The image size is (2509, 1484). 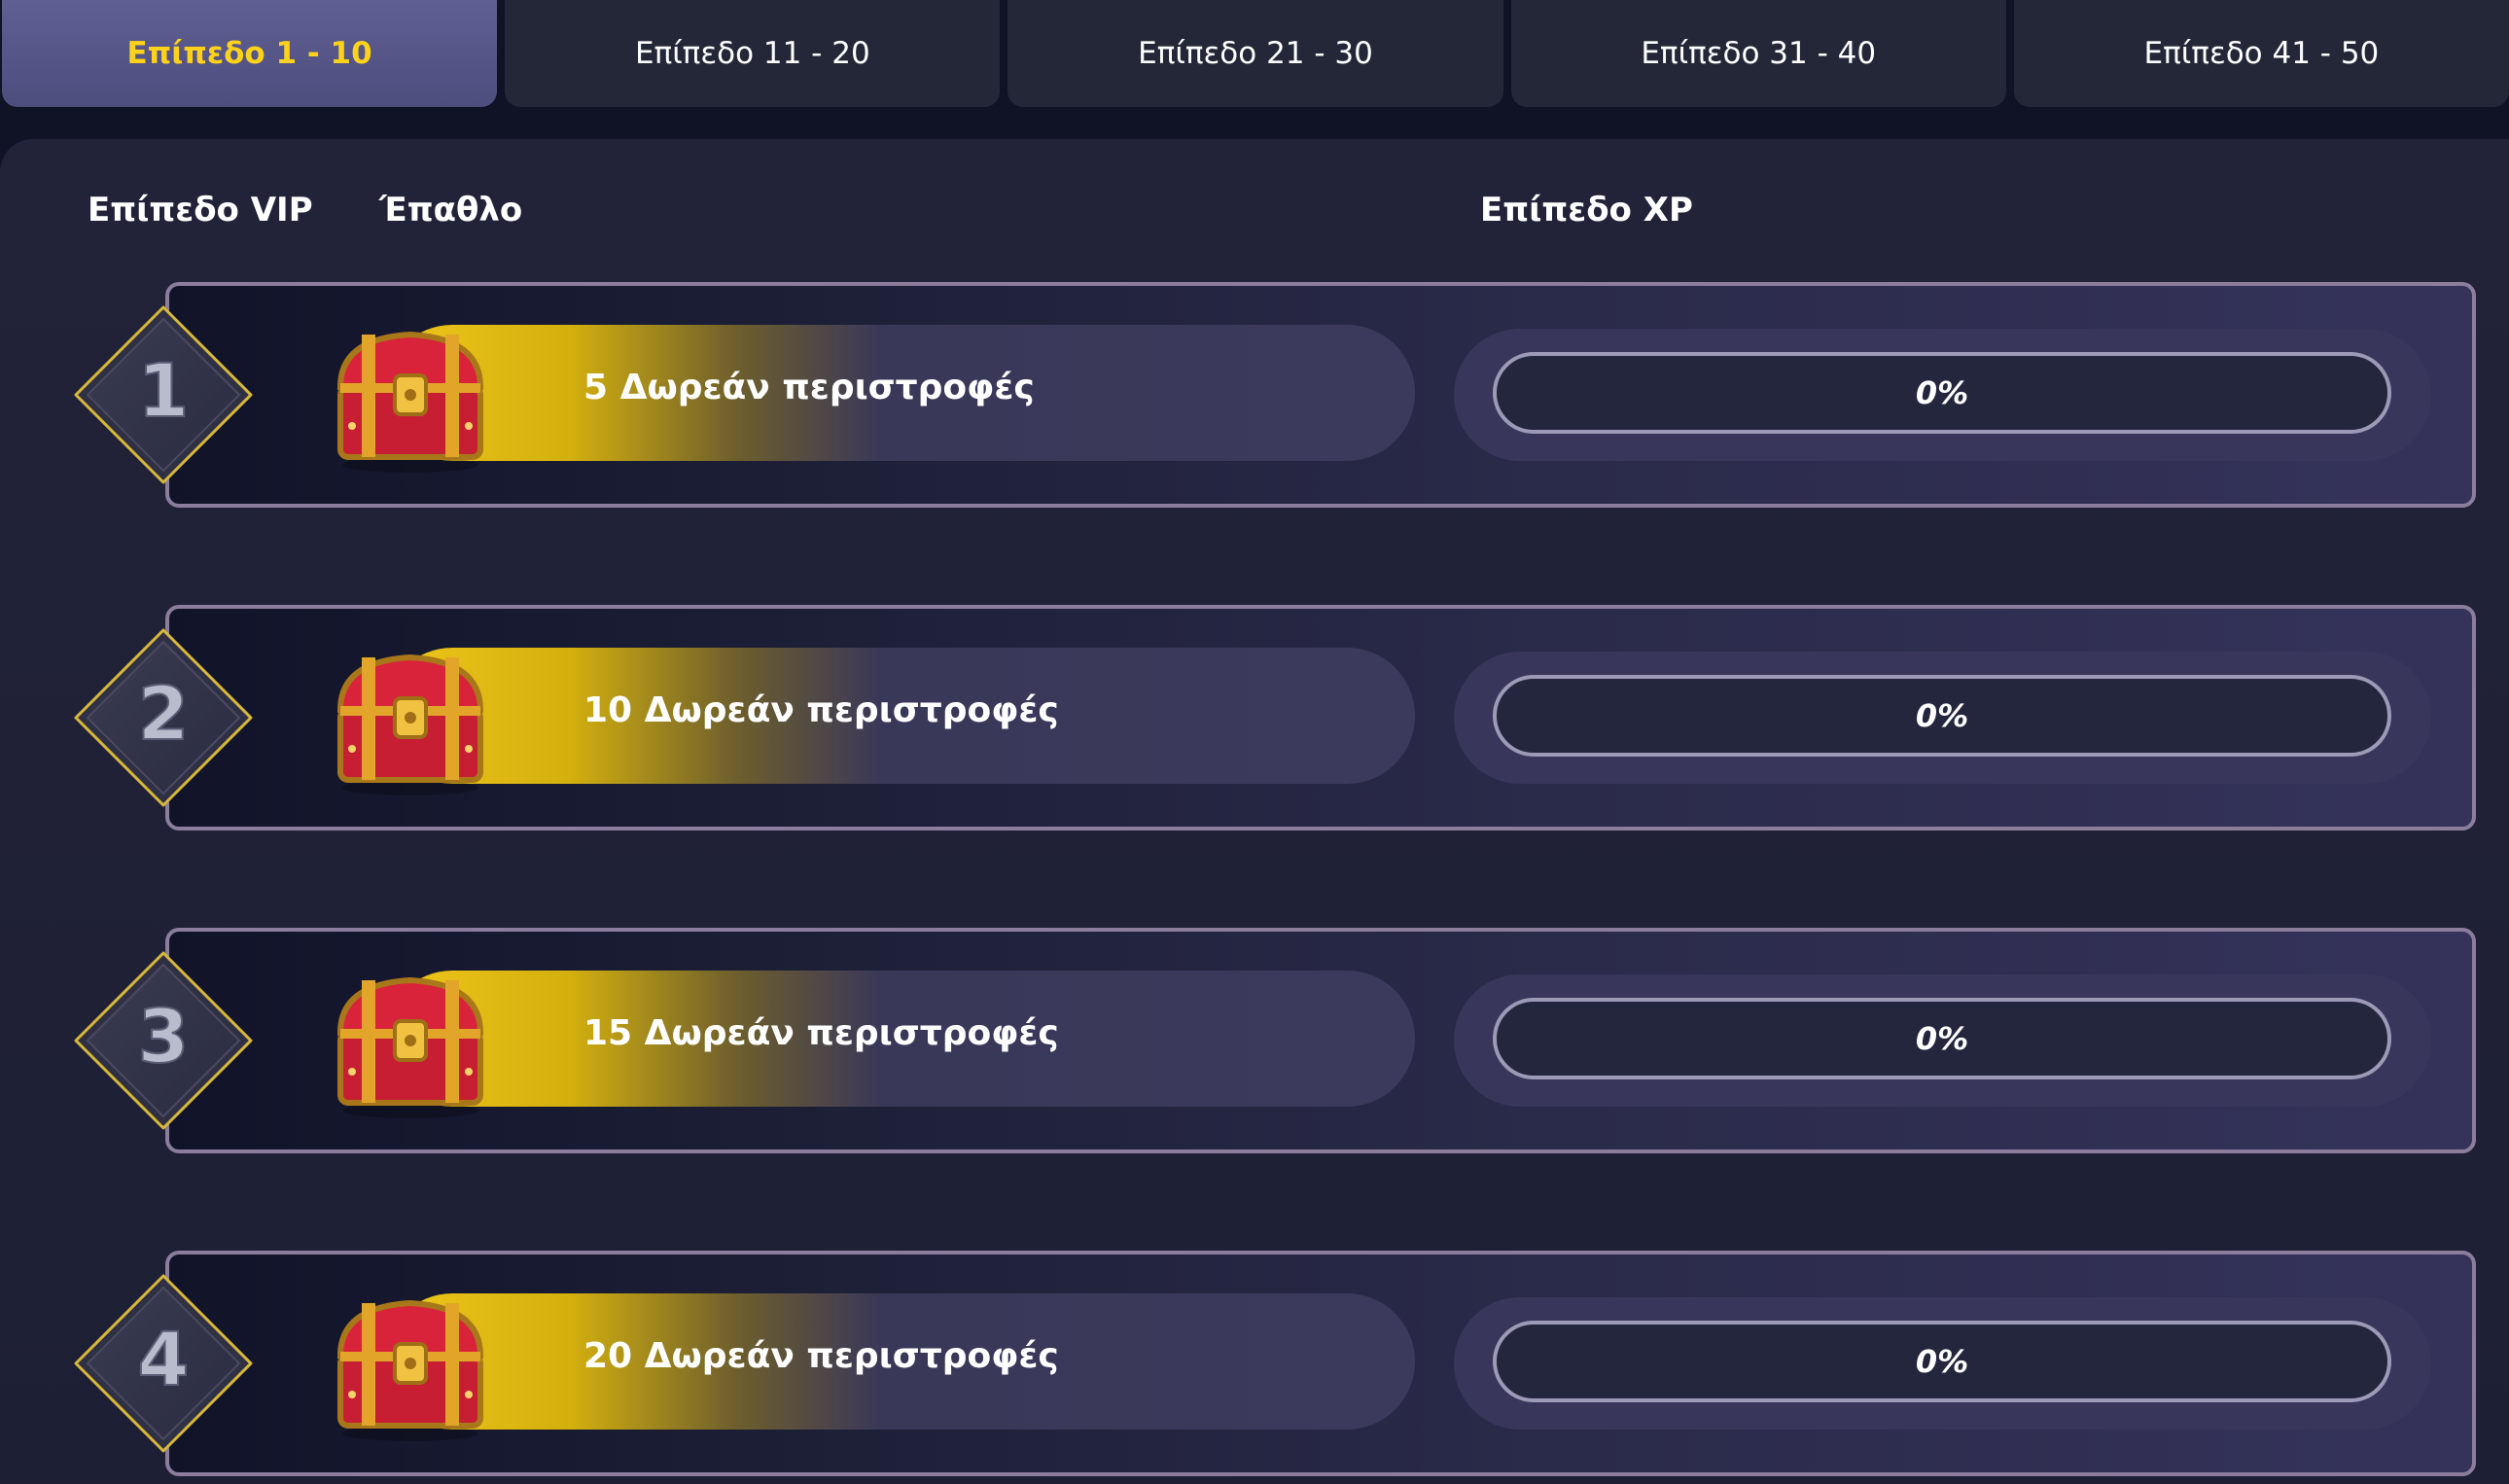 What do you see at coordinates (164, 714) in the screenshot?
I see `svg-text: 2` at bounding box center [164, 714].